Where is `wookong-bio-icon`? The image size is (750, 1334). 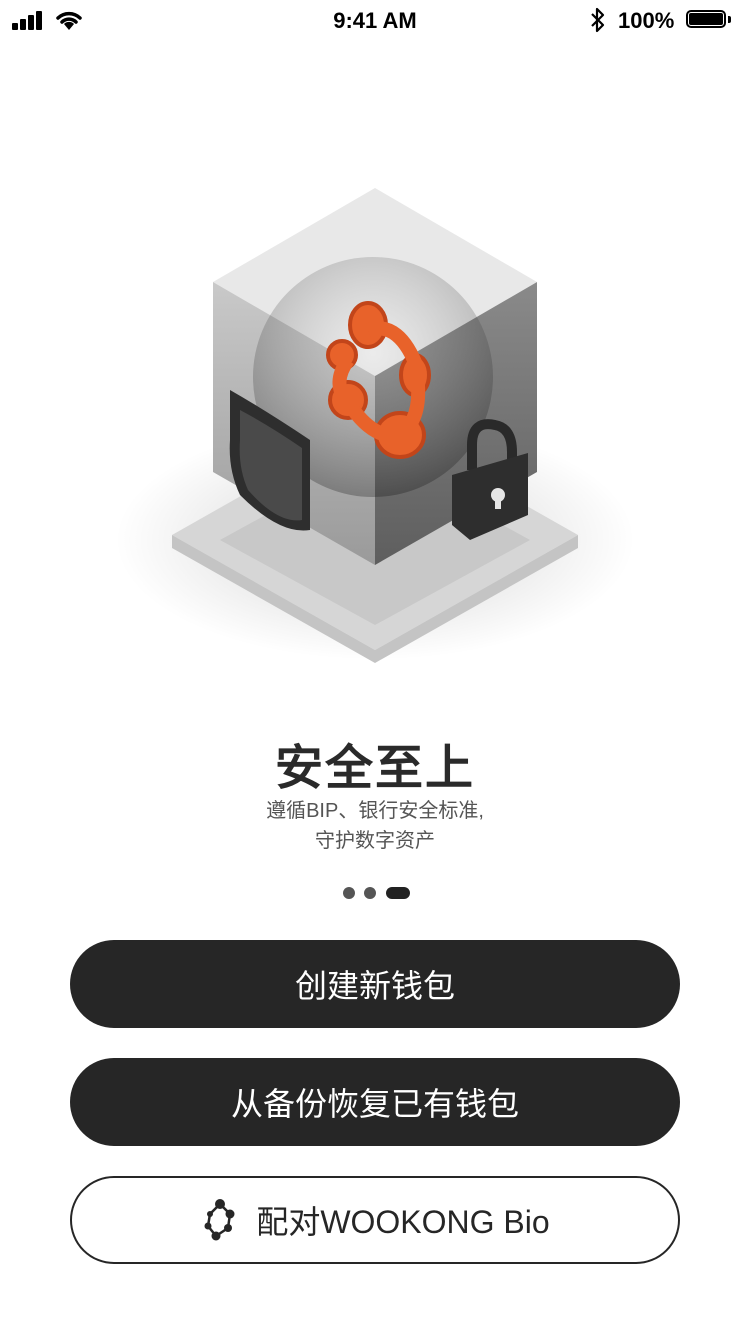 wookong-bio-icon is located at coordinates (219, 1220).